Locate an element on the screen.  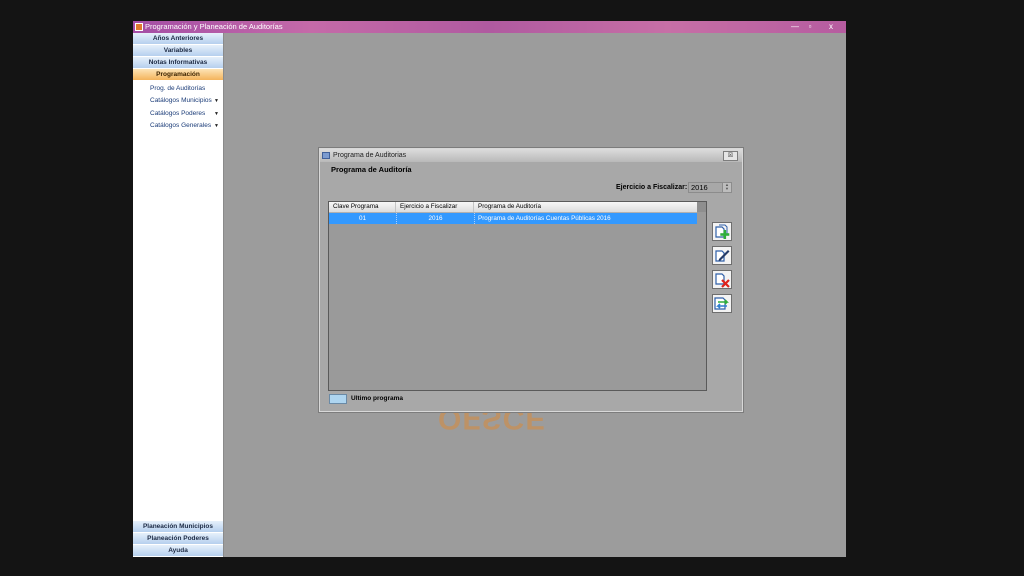
edit-document-icon is located at coordinates (722, 256).